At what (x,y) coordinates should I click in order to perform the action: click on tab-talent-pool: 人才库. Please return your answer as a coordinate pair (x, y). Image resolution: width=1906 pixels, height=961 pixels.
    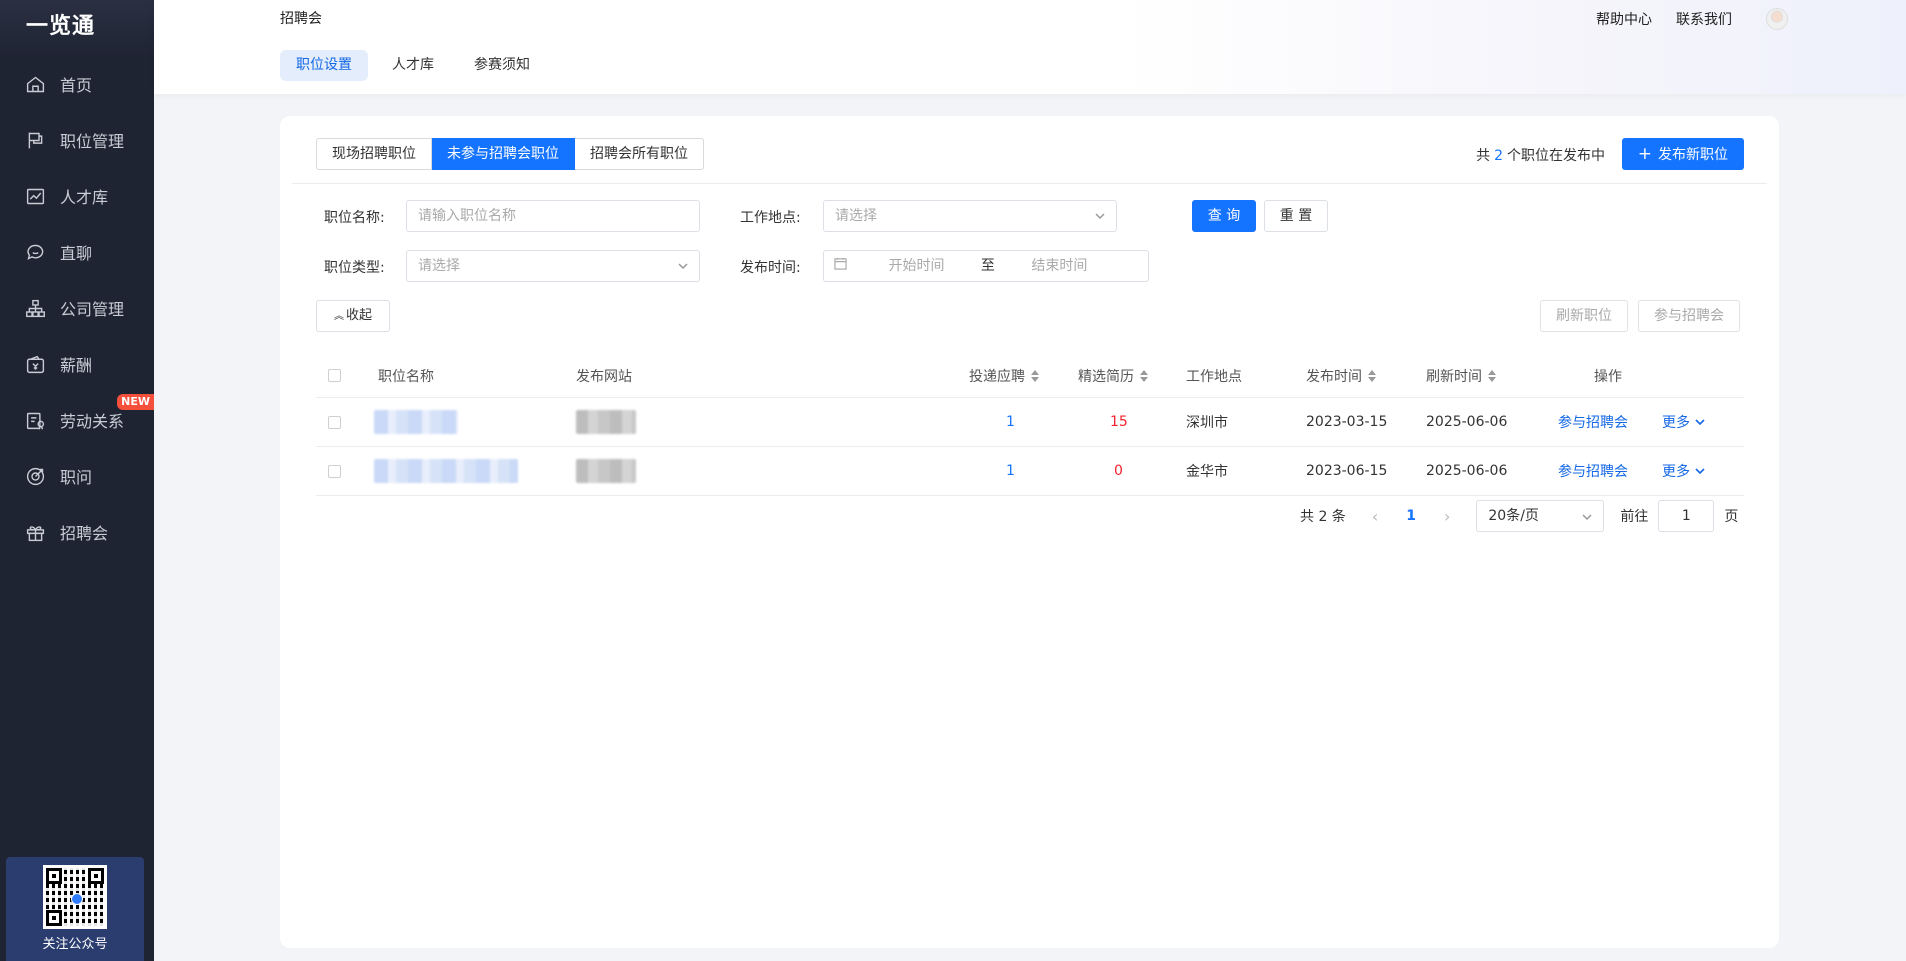
    Looking at the image, I should click on (413, 65).